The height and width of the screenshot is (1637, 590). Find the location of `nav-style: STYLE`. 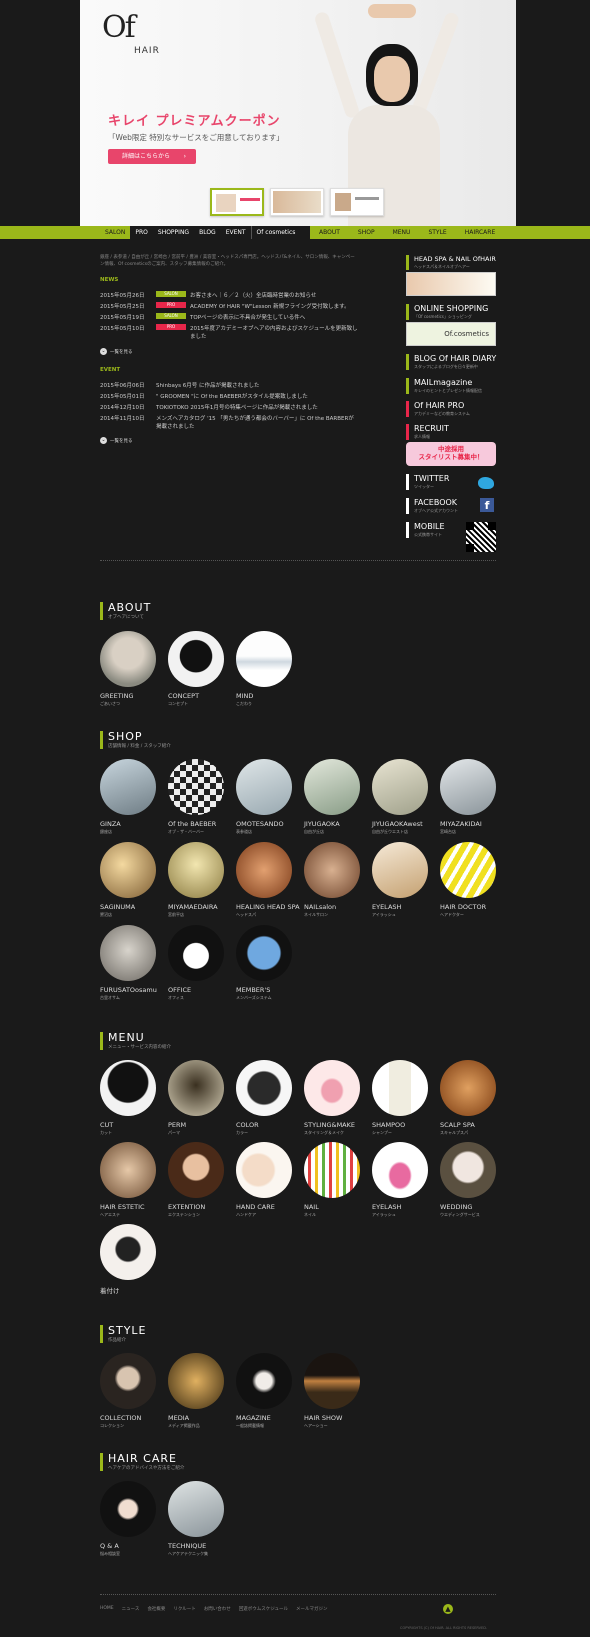

nav-style: STYLE is located at coordinates (437, 232).